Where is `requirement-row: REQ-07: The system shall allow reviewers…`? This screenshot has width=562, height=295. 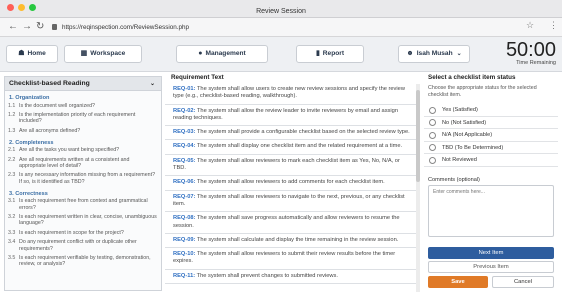
requirement-row: REQ-07: The system shall allow reviewers… is located at coordinates (292, 202).